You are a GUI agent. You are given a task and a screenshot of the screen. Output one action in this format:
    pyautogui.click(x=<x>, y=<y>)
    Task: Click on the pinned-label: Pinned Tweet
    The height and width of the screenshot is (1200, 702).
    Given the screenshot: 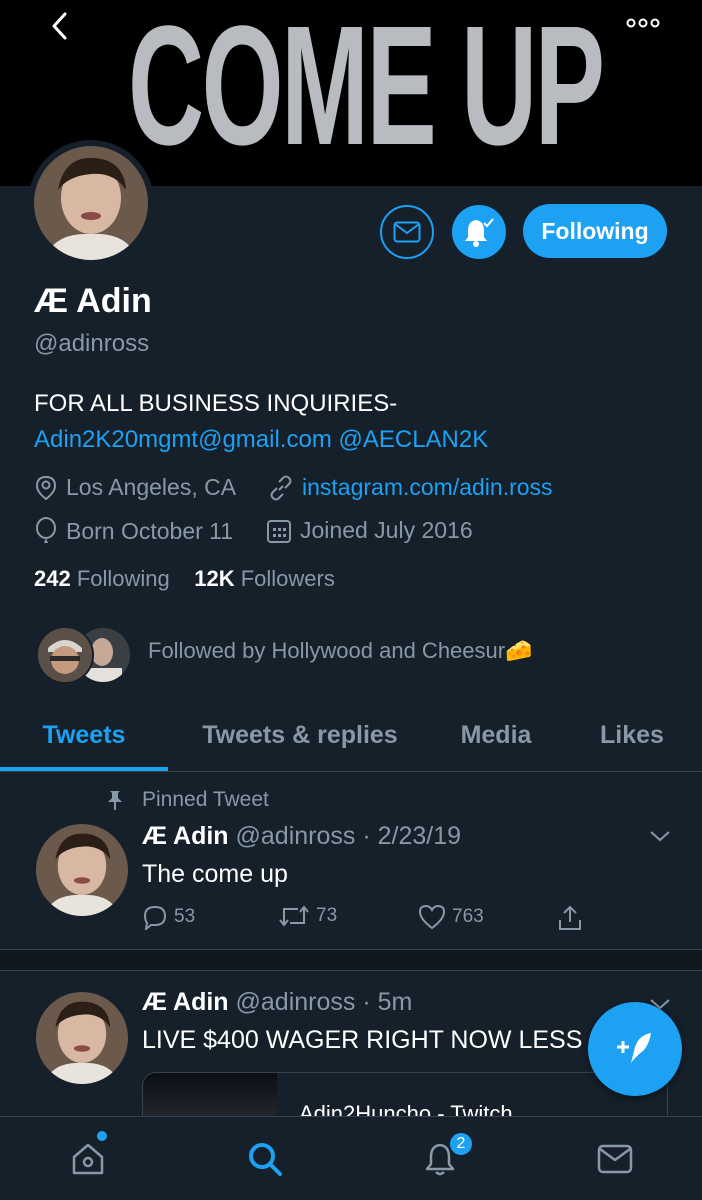 What is the action you would take?
    pyautogui.click(x=186, y=800)
    